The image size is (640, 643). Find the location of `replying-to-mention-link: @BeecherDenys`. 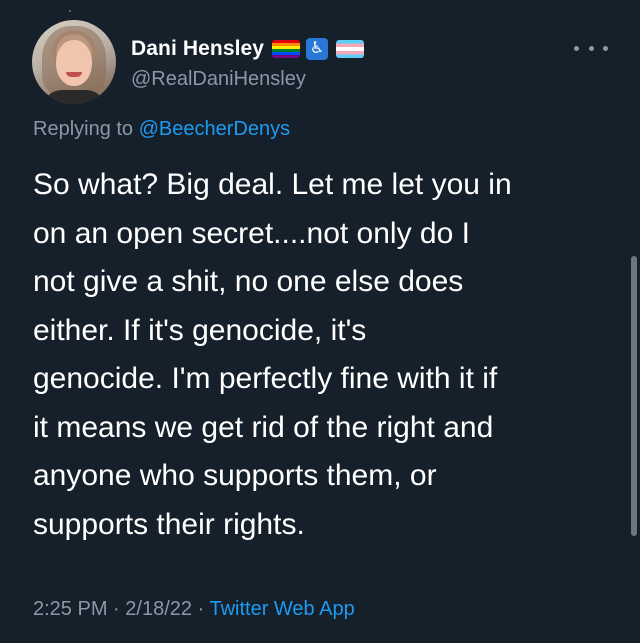

replying-to-mention-link: @BeecherDenys is located at coordinates (214, 129).